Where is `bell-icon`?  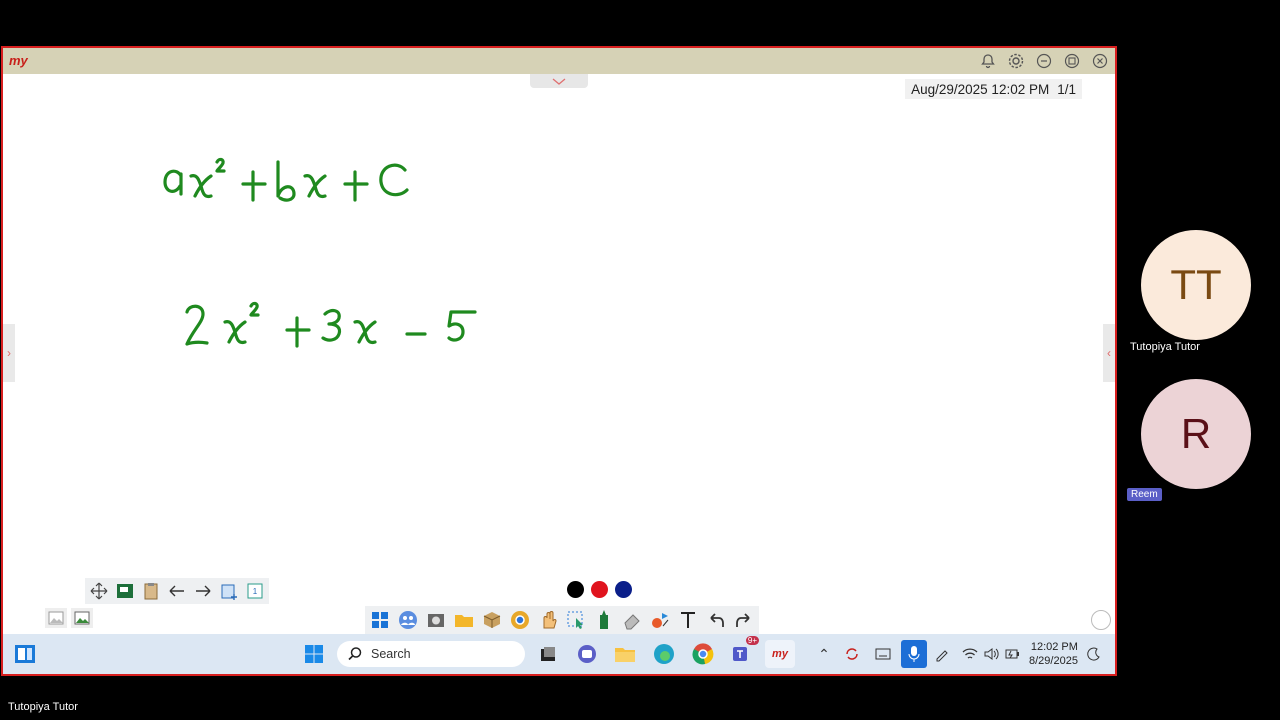
bell-icon is located at coordinates (988, 61).